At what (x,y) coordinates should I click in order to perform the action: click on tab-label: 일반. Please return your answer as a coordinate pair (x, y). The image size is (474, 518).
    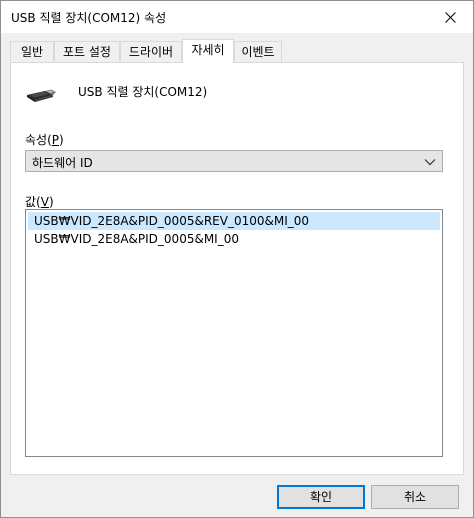
    Looking at the image, I should click on (32, 52).